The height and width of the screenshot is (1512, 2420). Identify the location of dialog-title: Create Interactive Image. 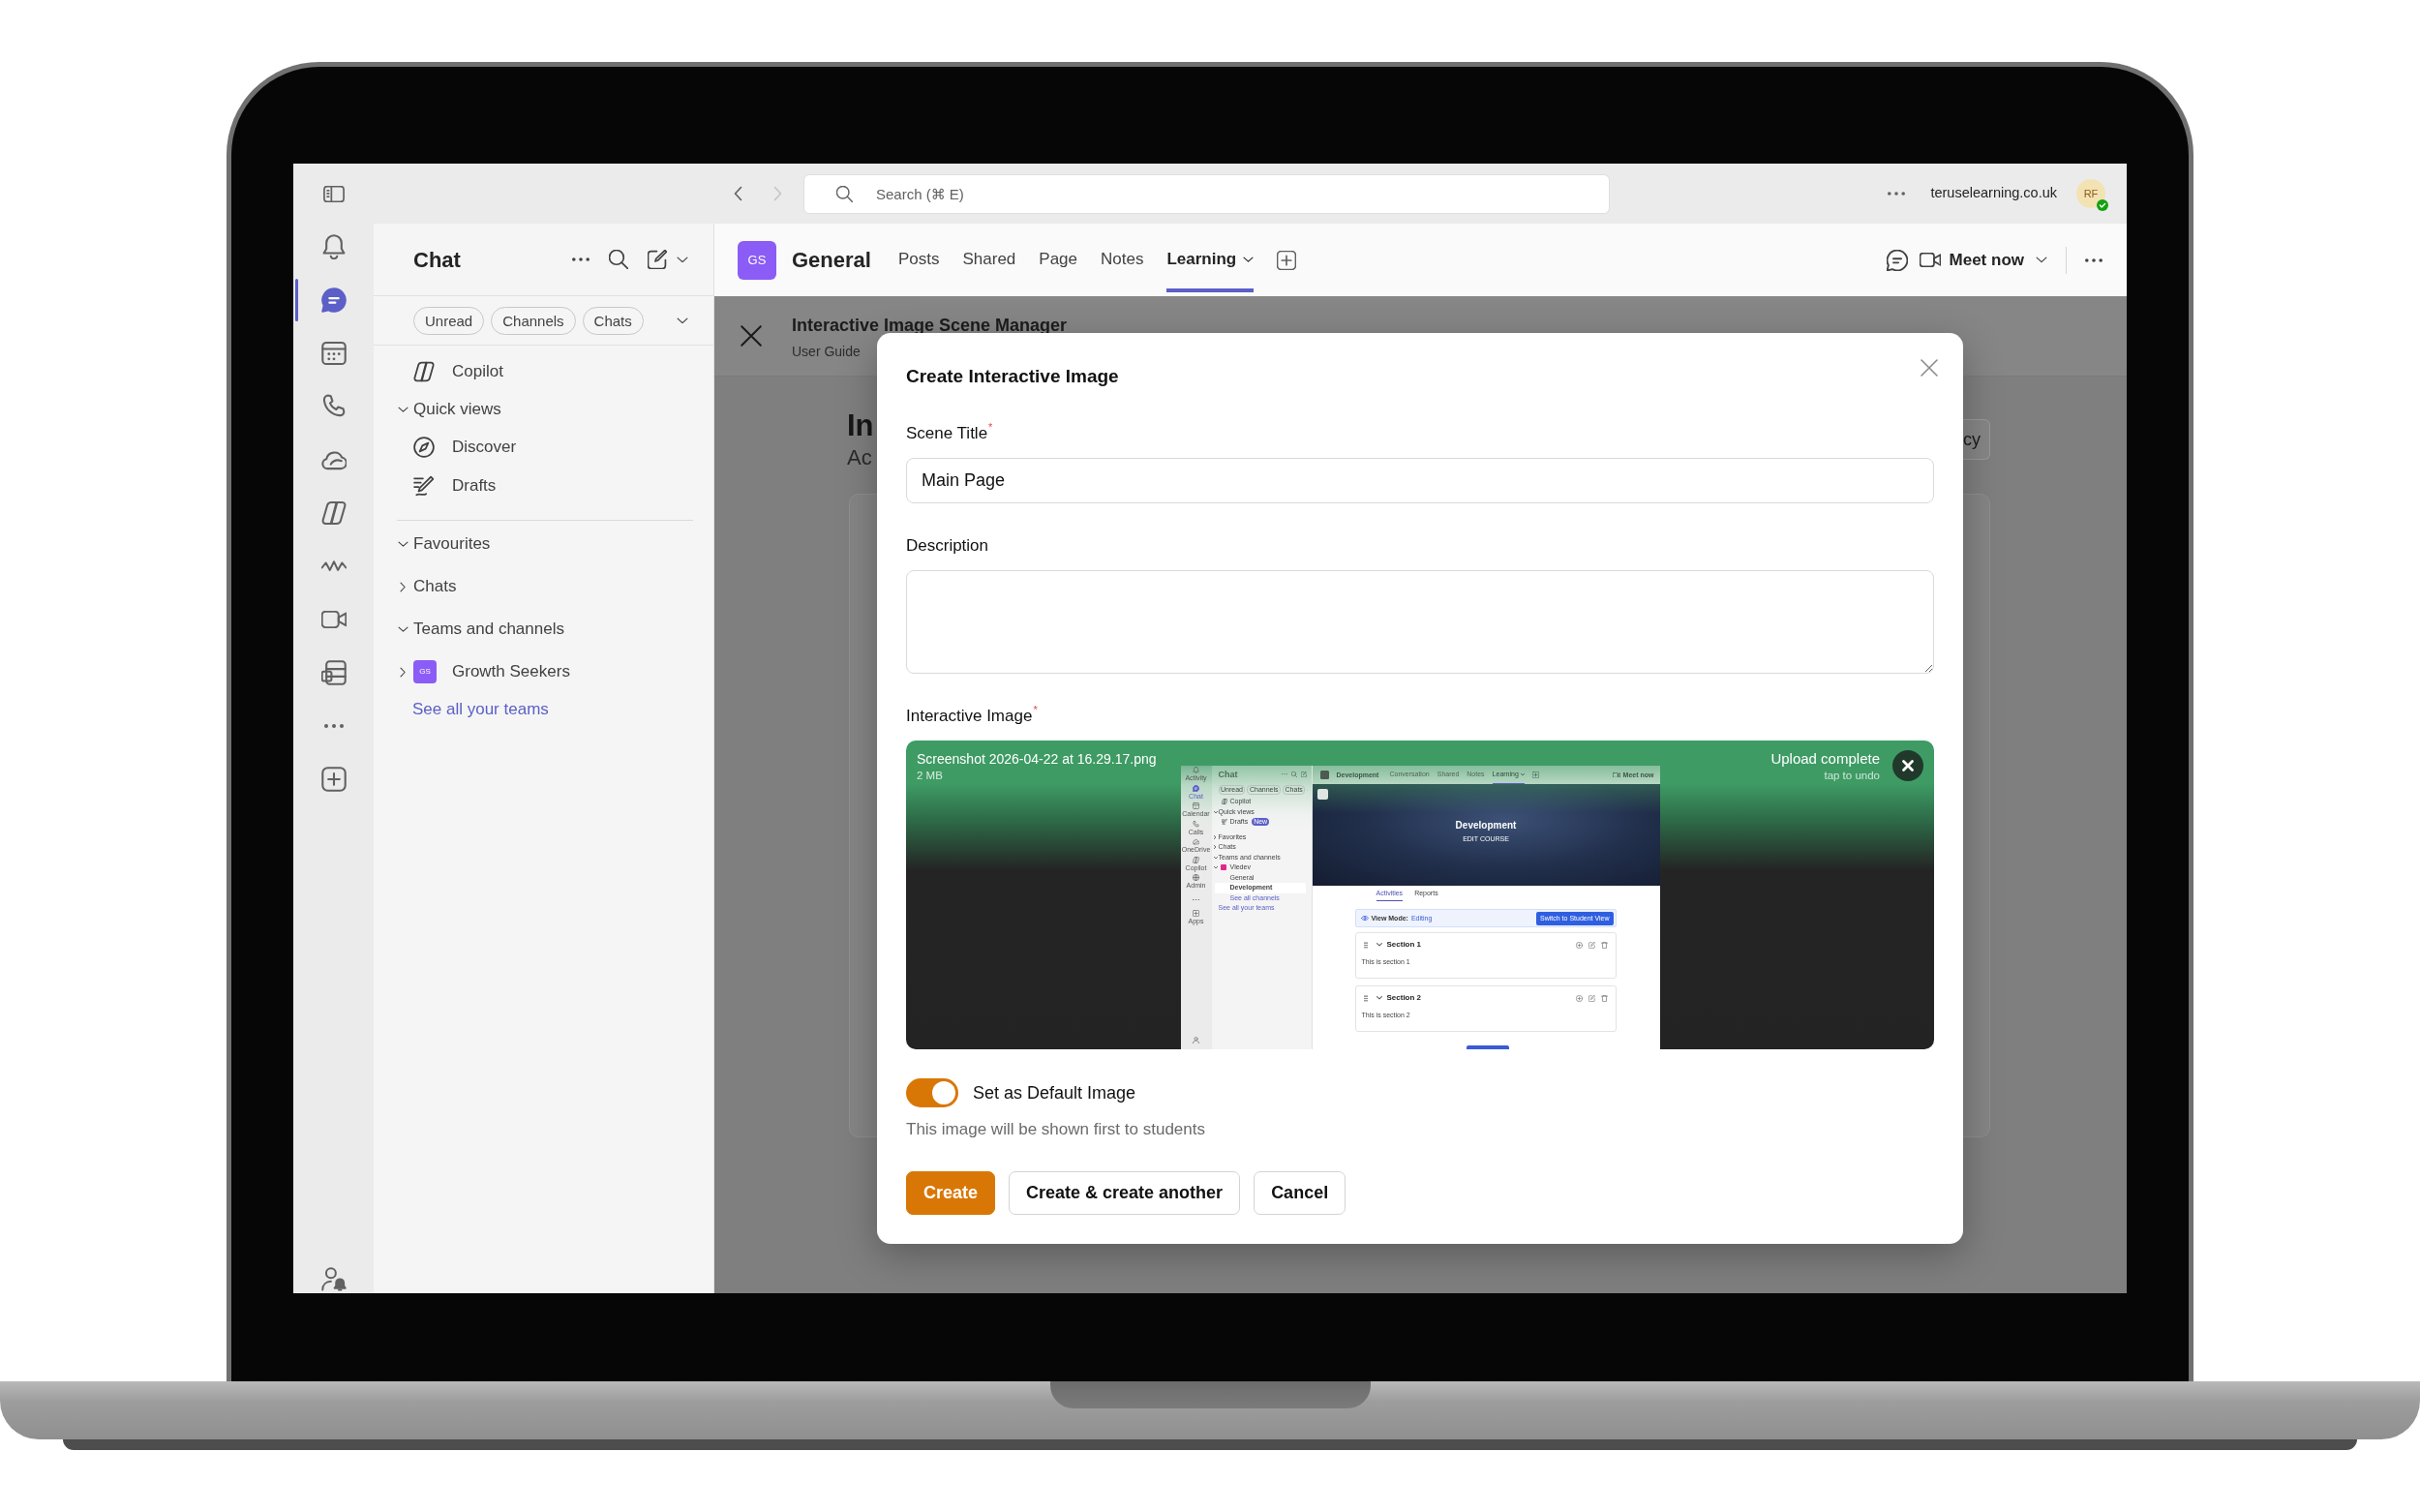
(1012, 376).